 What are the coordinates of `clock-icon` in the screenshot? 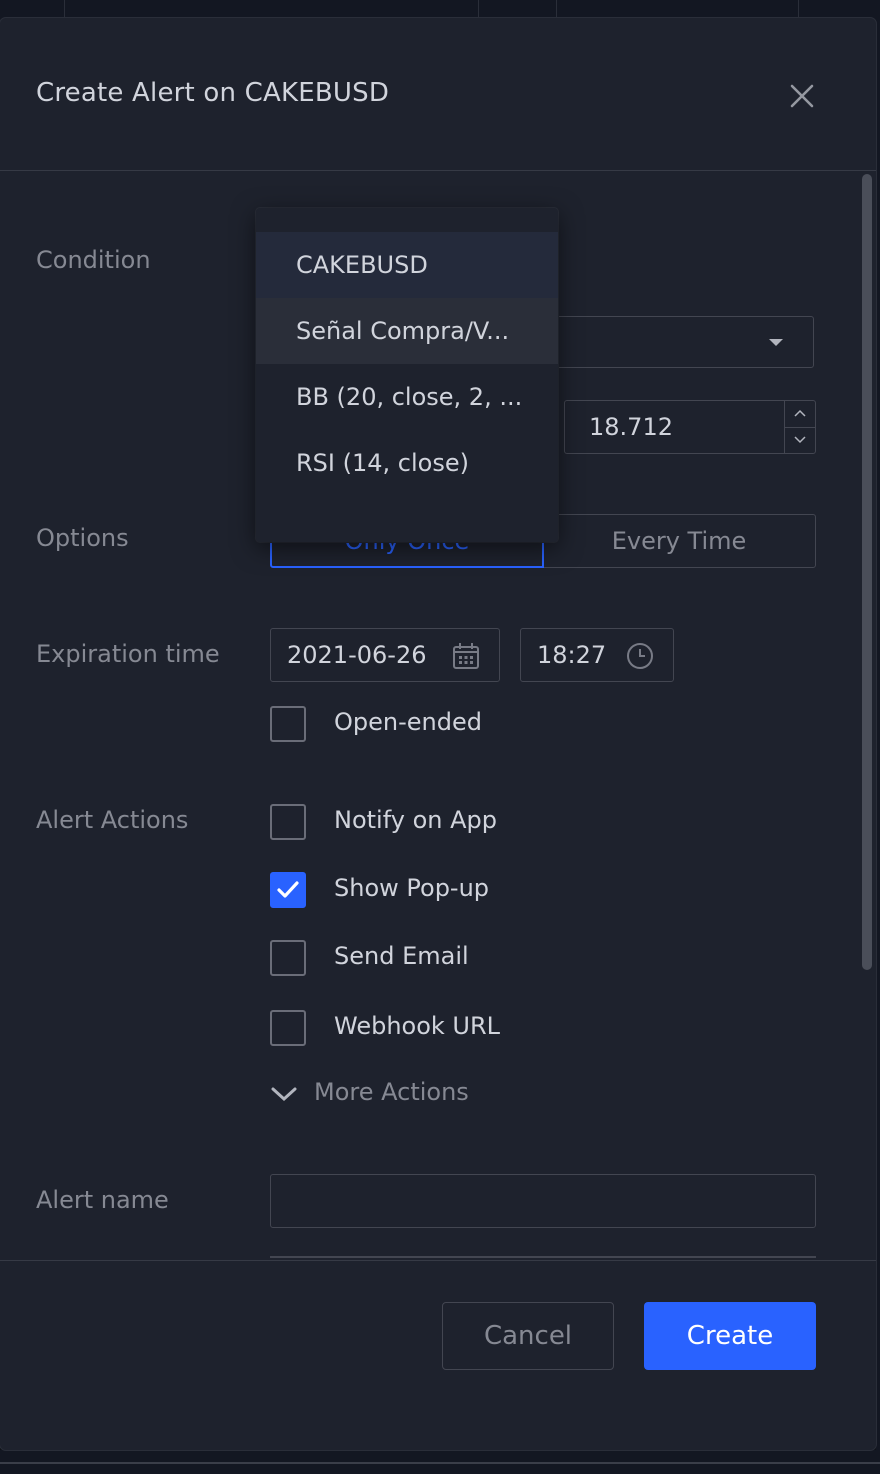 It's located at (640, 656).